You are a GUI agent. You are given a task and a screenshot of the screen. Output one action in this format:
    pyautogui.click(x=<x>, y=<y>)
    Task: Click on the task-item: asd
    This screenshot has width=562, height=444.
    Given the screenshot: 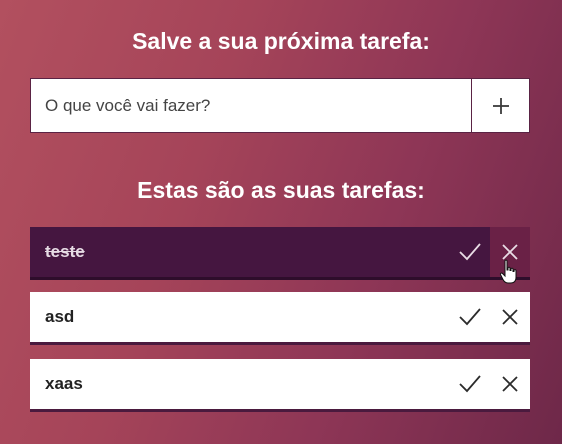 What is the action you would take?
    pyautogui.click(x=280, y=318)
    